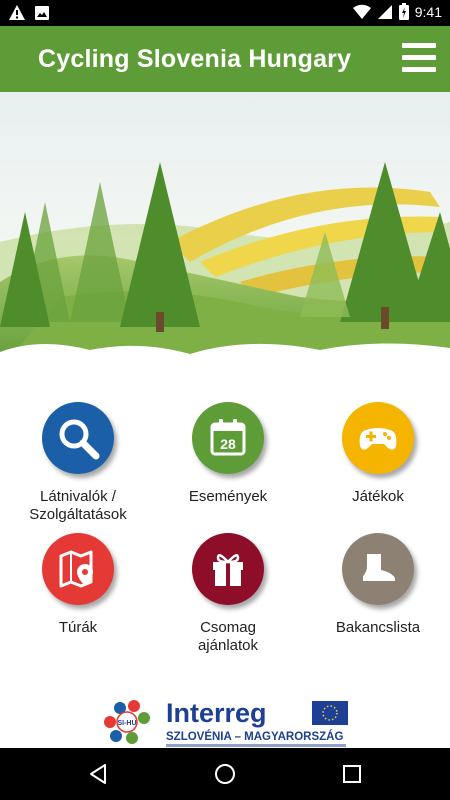  What do you see at coordinates (216, 713) in the screenshot?
I see `interreg-wordmark: Interreg` at bounding box center [216, 713].